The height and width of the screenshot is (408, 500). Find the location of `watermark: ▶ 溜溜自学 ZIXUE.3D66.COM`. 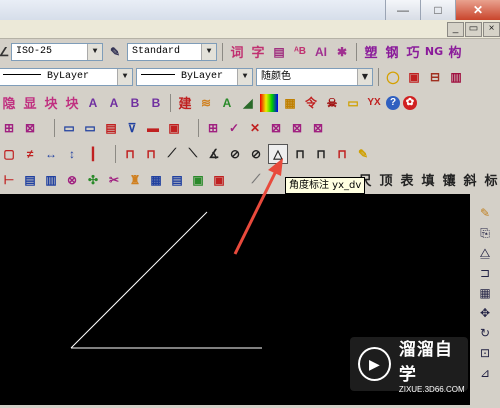

watermark: ▶ 溜溜自学 ZIXUE.3D66.COM is located at coordinates (409, 364).